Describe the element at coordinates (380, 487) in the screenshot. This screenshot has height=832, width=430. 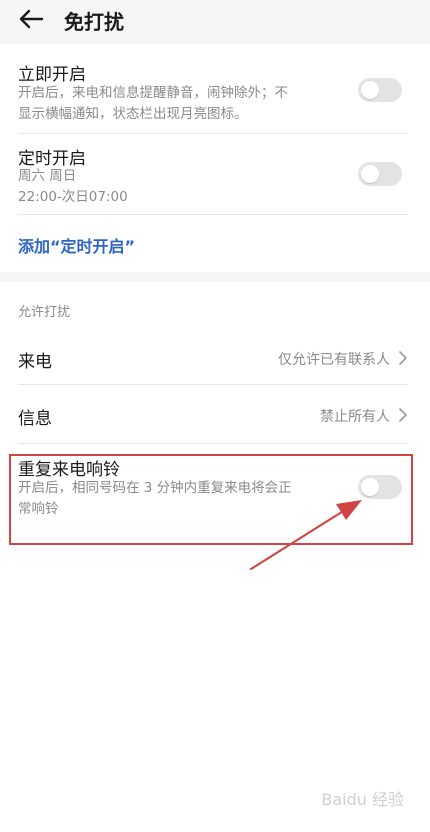
I see `repeat-call-toggle` at that location.